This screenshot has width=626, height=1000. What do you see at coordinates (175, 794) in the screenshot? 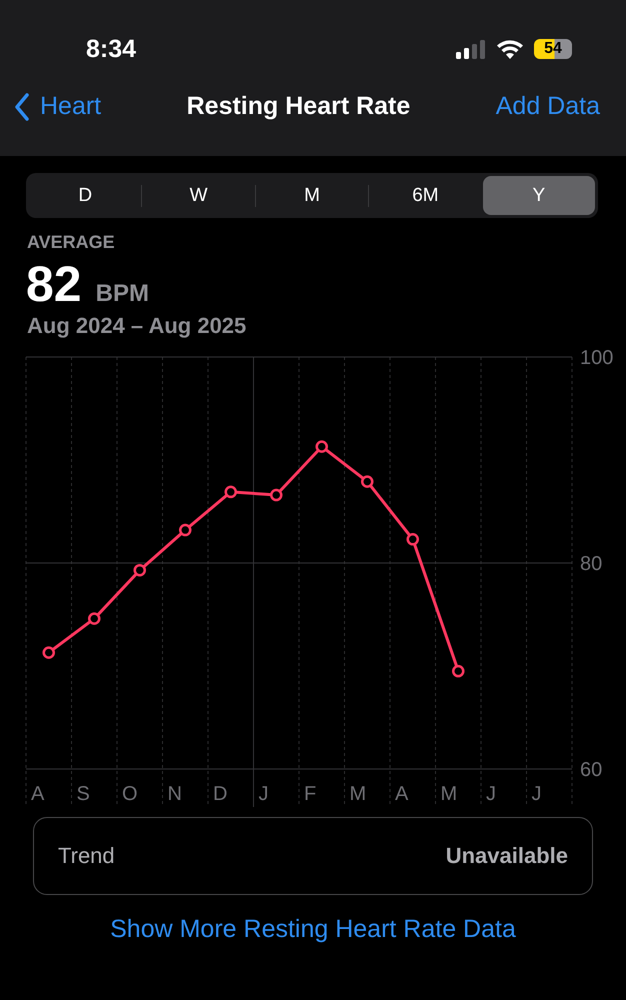
I see `x-axis-label: N` at bounding box center [175, 794].